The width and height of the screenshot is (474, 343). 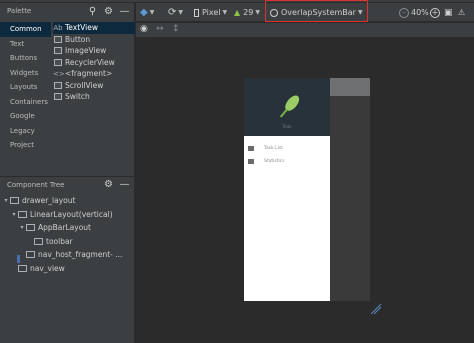 What do you see at coordinates (71, 214) in the screenshot?
I see `tree-node-label: LinearLayout(vertical)` at bounding box center [71, 214].